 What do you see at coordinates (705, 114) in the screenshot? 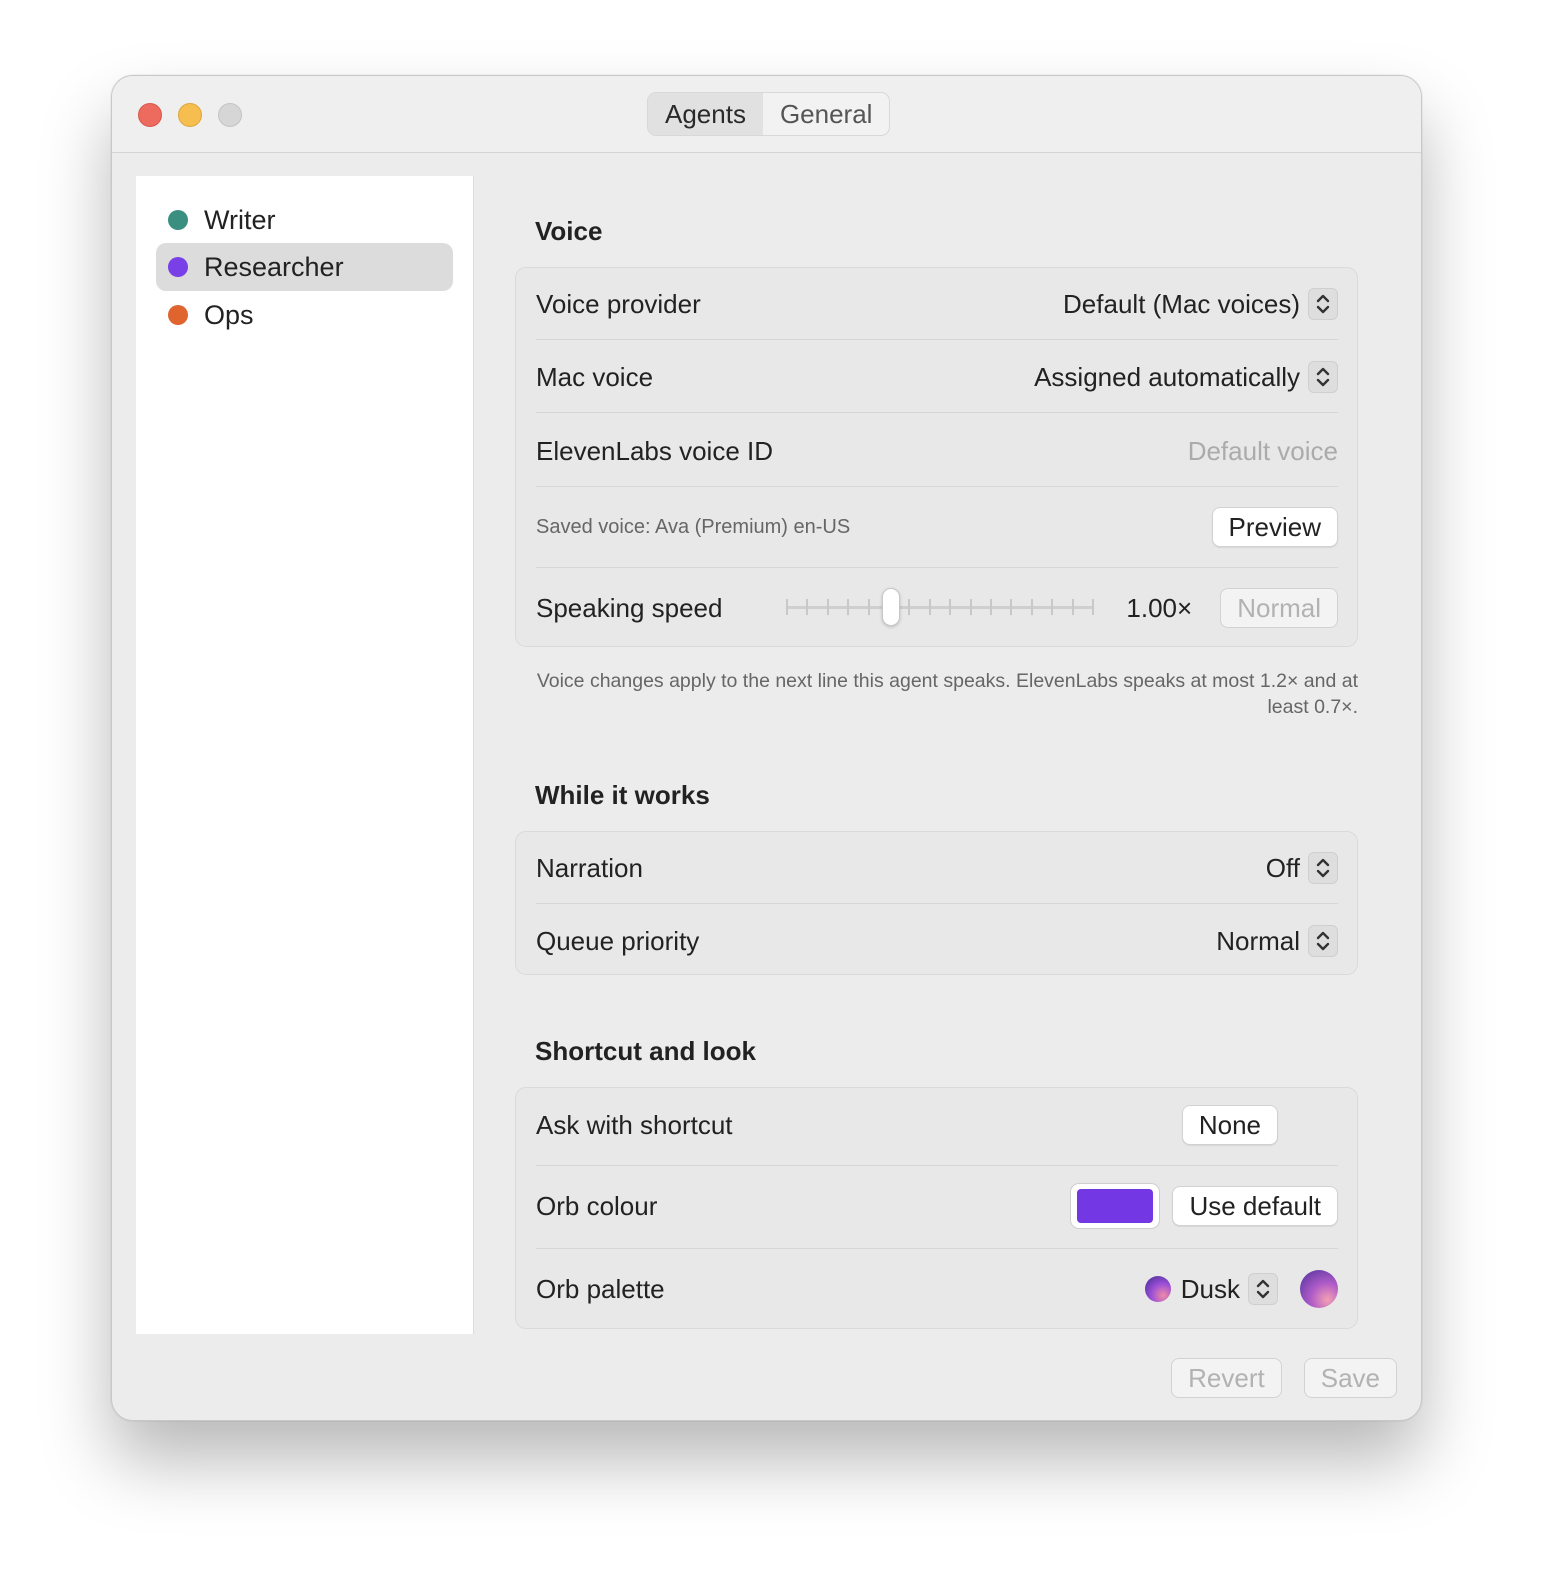
I see `tab-agents: Agents` at bounding box center [705, 114].